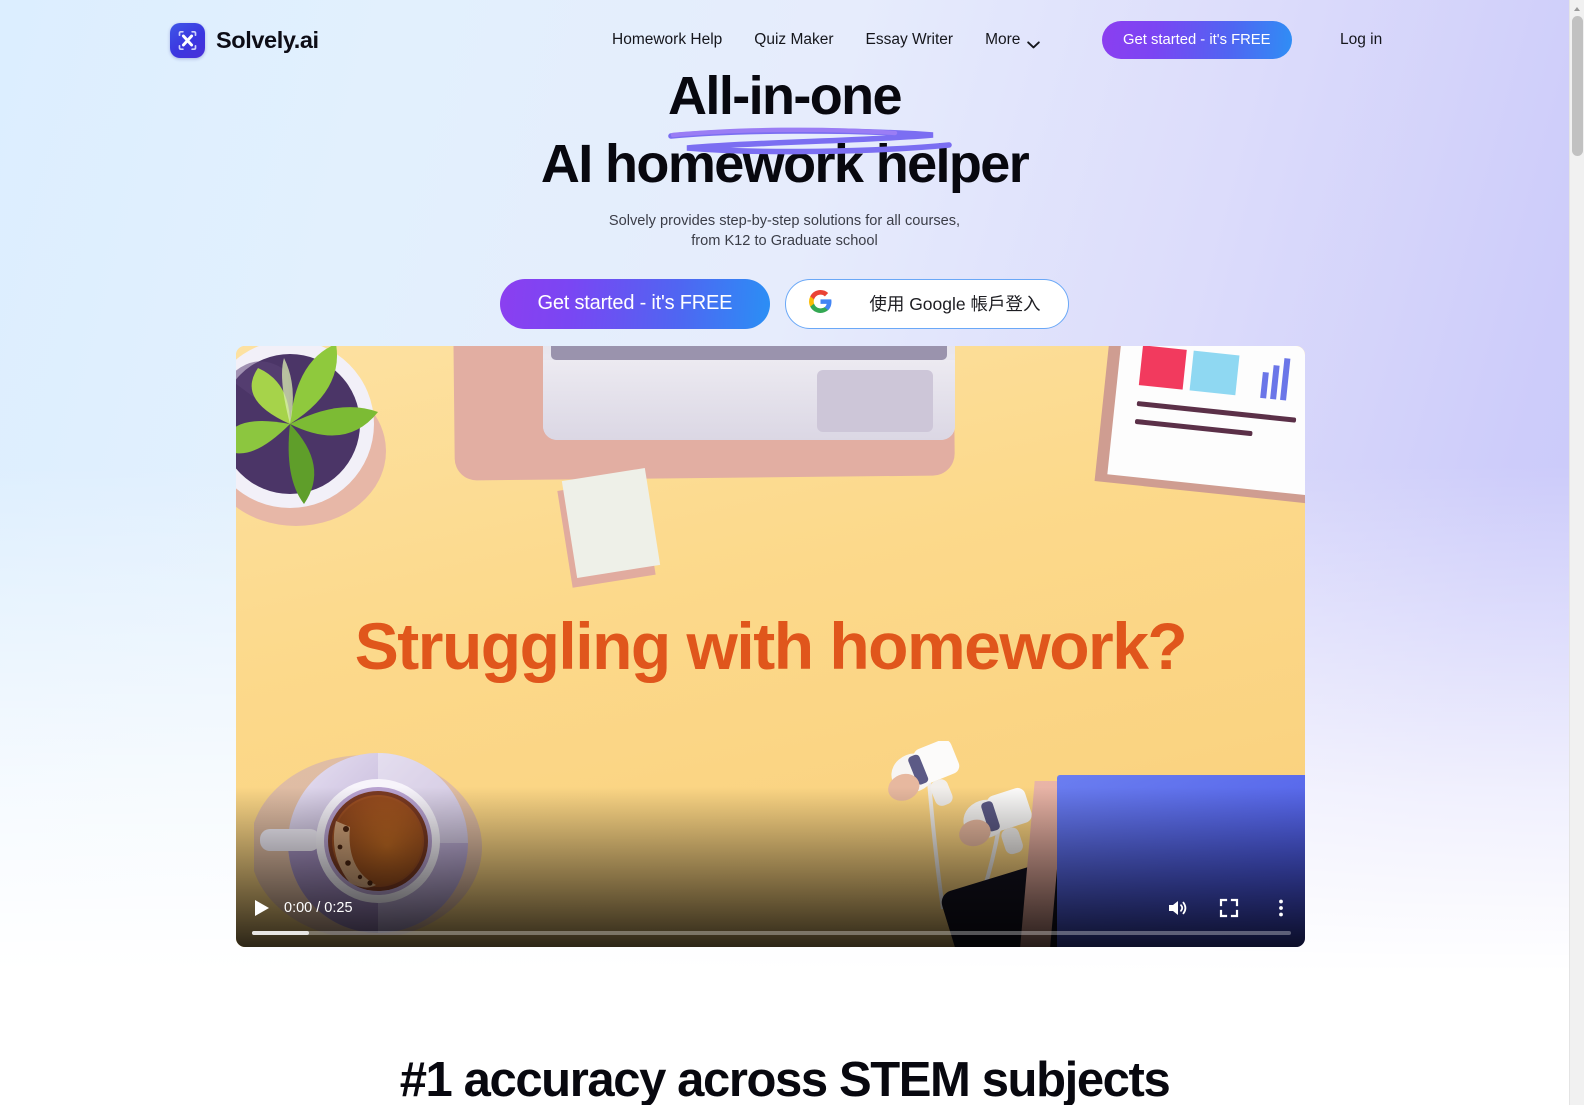 The width and height of the screenshot is (1584, 1105). Describe the element at coordinates (1577, 8) in the screenshot. I see `scroll-up-arrow-icon` at that location.